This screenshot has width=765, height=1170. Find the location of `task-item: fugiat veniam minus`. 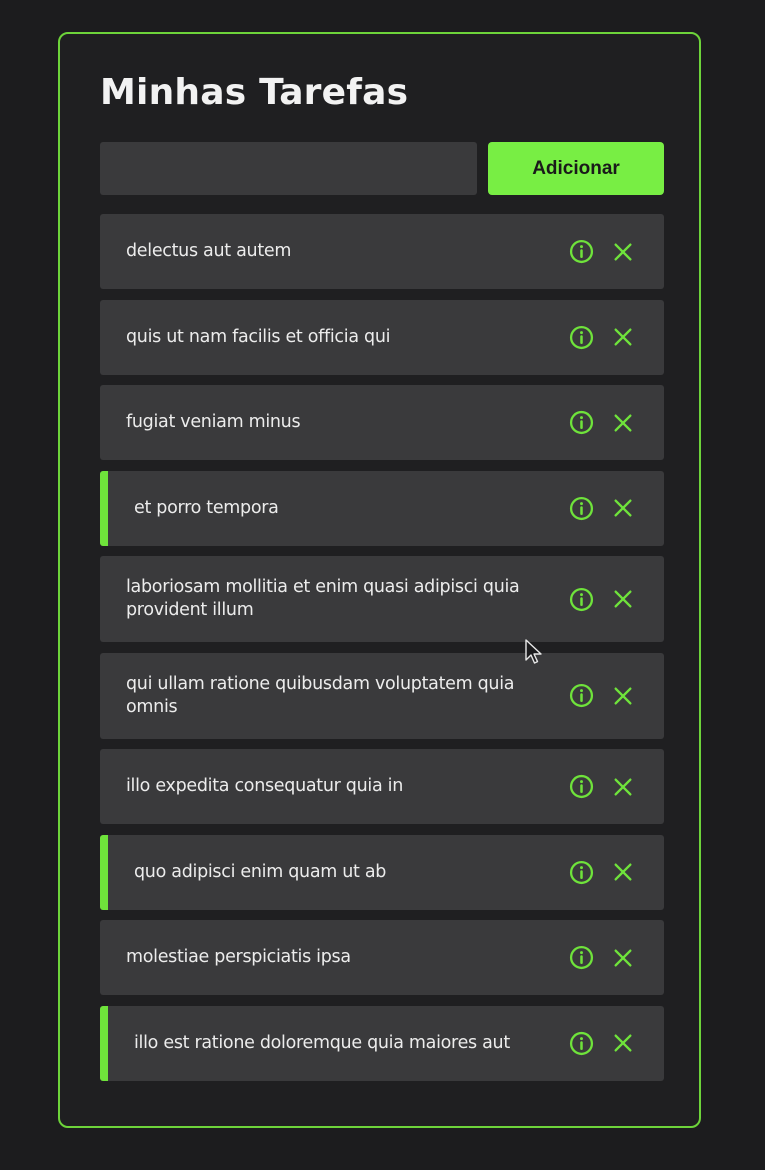

task-item: fugiat veniam minus is located at coordinates (382, 422).